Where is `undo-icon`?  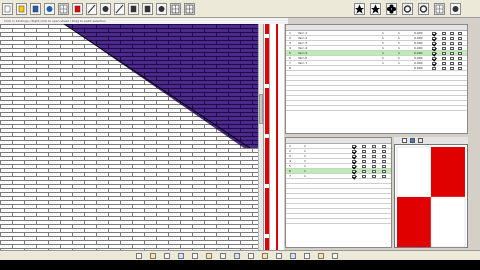
undo-icon is located at coordinates (237, 256).